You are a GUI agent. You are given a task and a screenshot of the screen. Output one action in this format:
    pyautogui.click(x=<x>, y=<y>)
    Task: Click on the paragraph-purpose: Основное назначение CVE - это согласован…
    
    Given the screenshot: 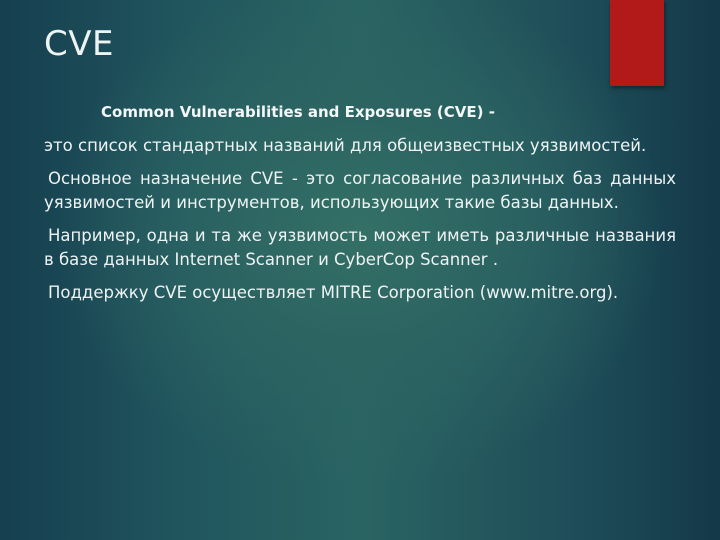 What is the action you would take?
    pyautogui.click(x=360, y=190)
    